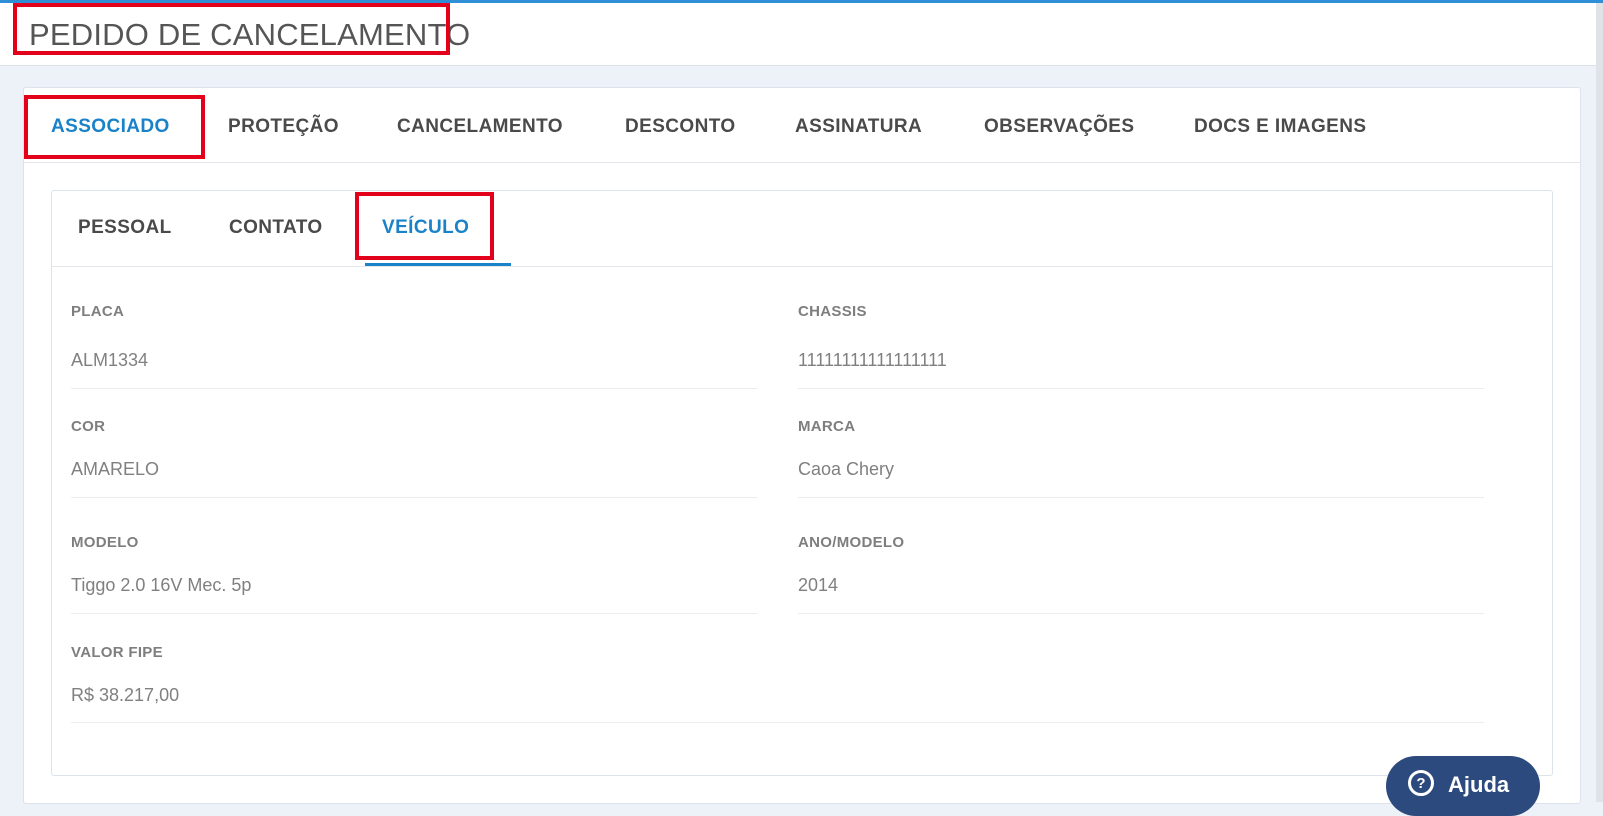  What do you see at coordinates (425, 228) in the screenshot?
I see `tab-veiculo: VEÍCULO` at bounding box center [425, 228].